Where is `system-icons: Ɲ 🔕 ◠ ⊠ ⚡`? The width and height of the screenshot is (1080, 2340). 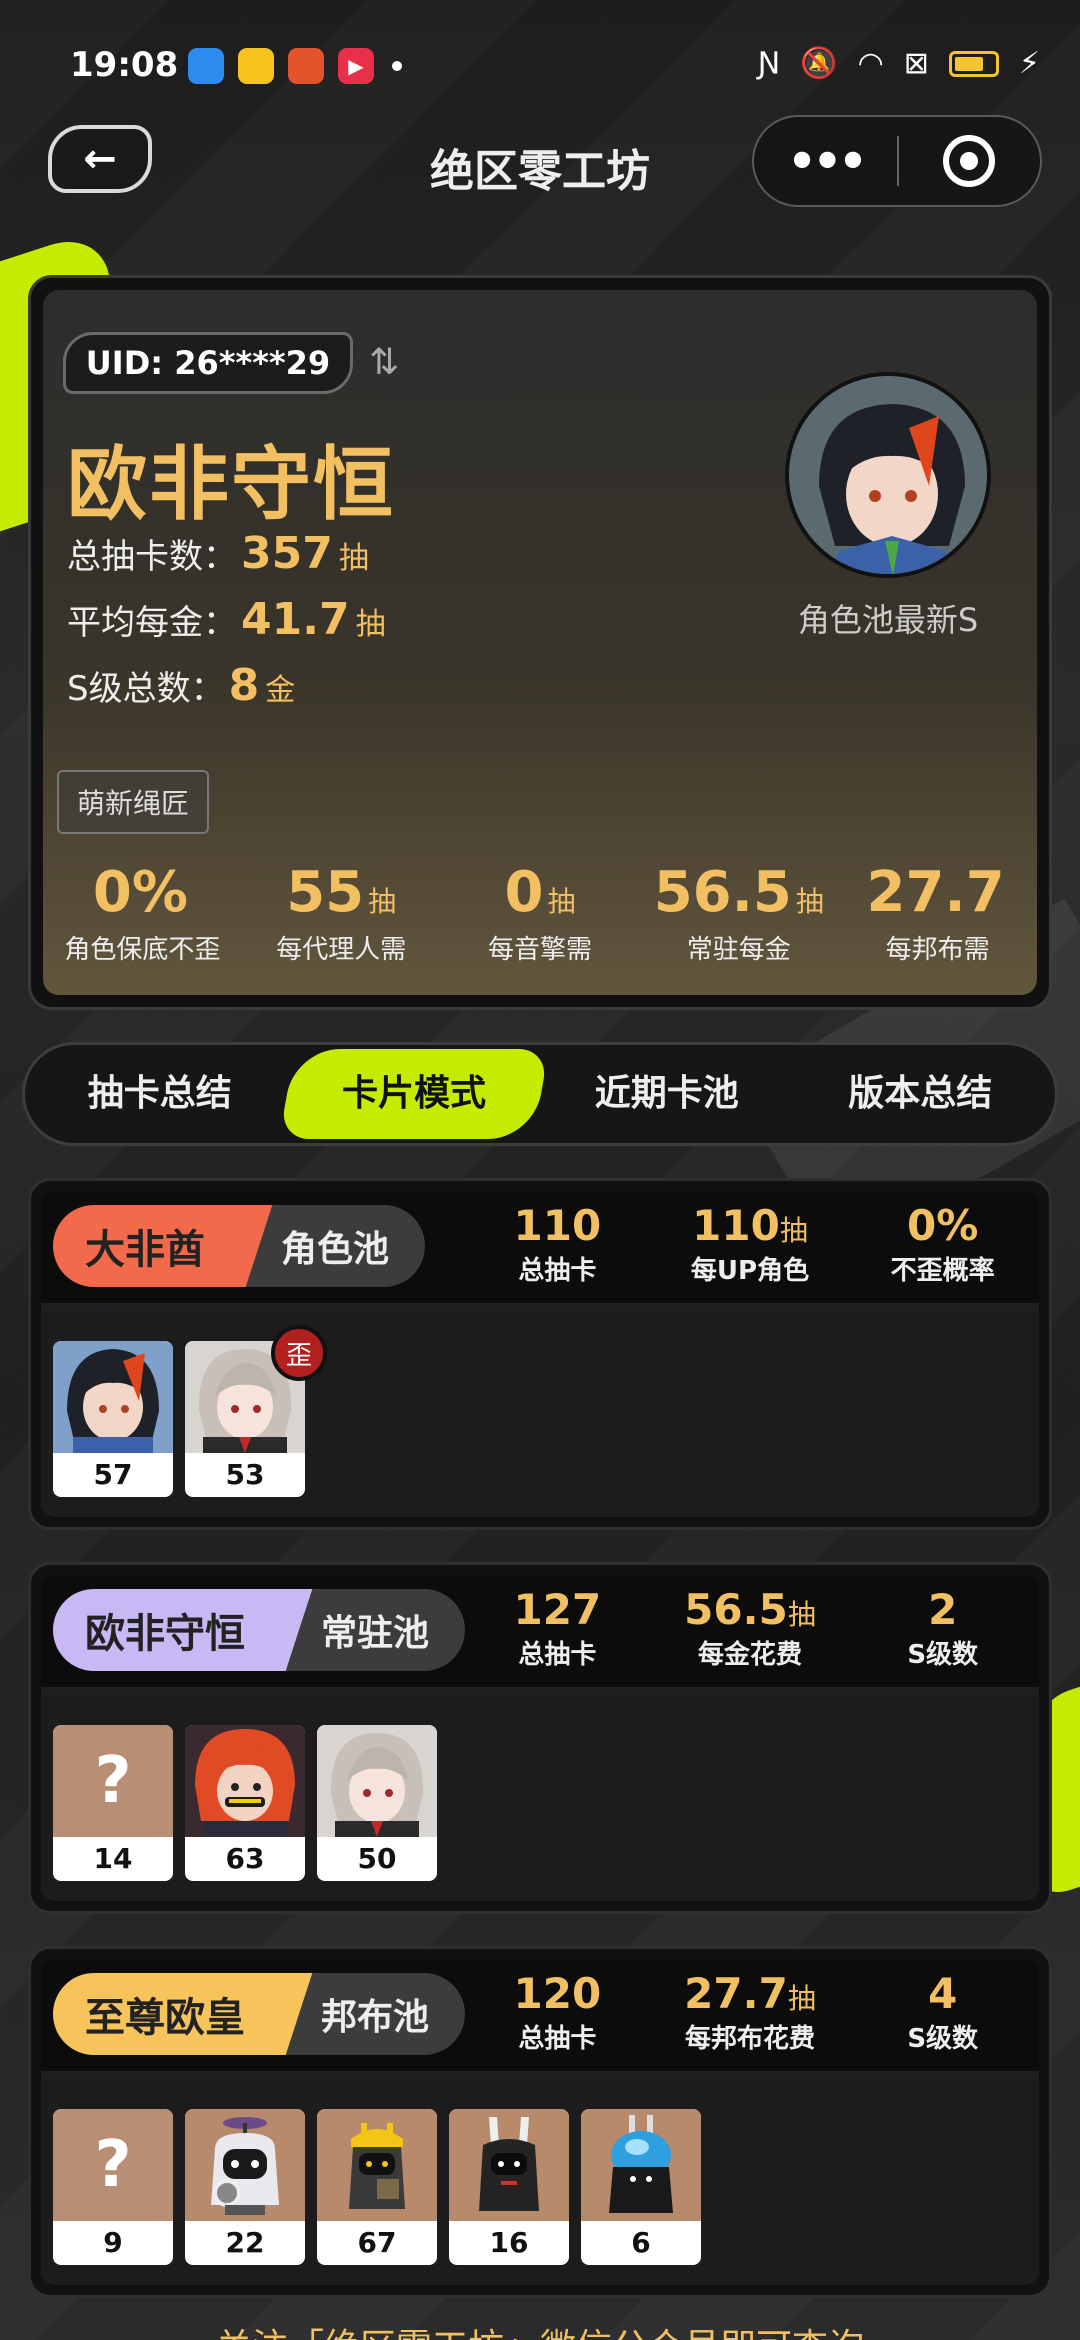
system-icons: Ɲ 🔕 ◠ ⊠ ⚡ is located at coordinates (899, 63).